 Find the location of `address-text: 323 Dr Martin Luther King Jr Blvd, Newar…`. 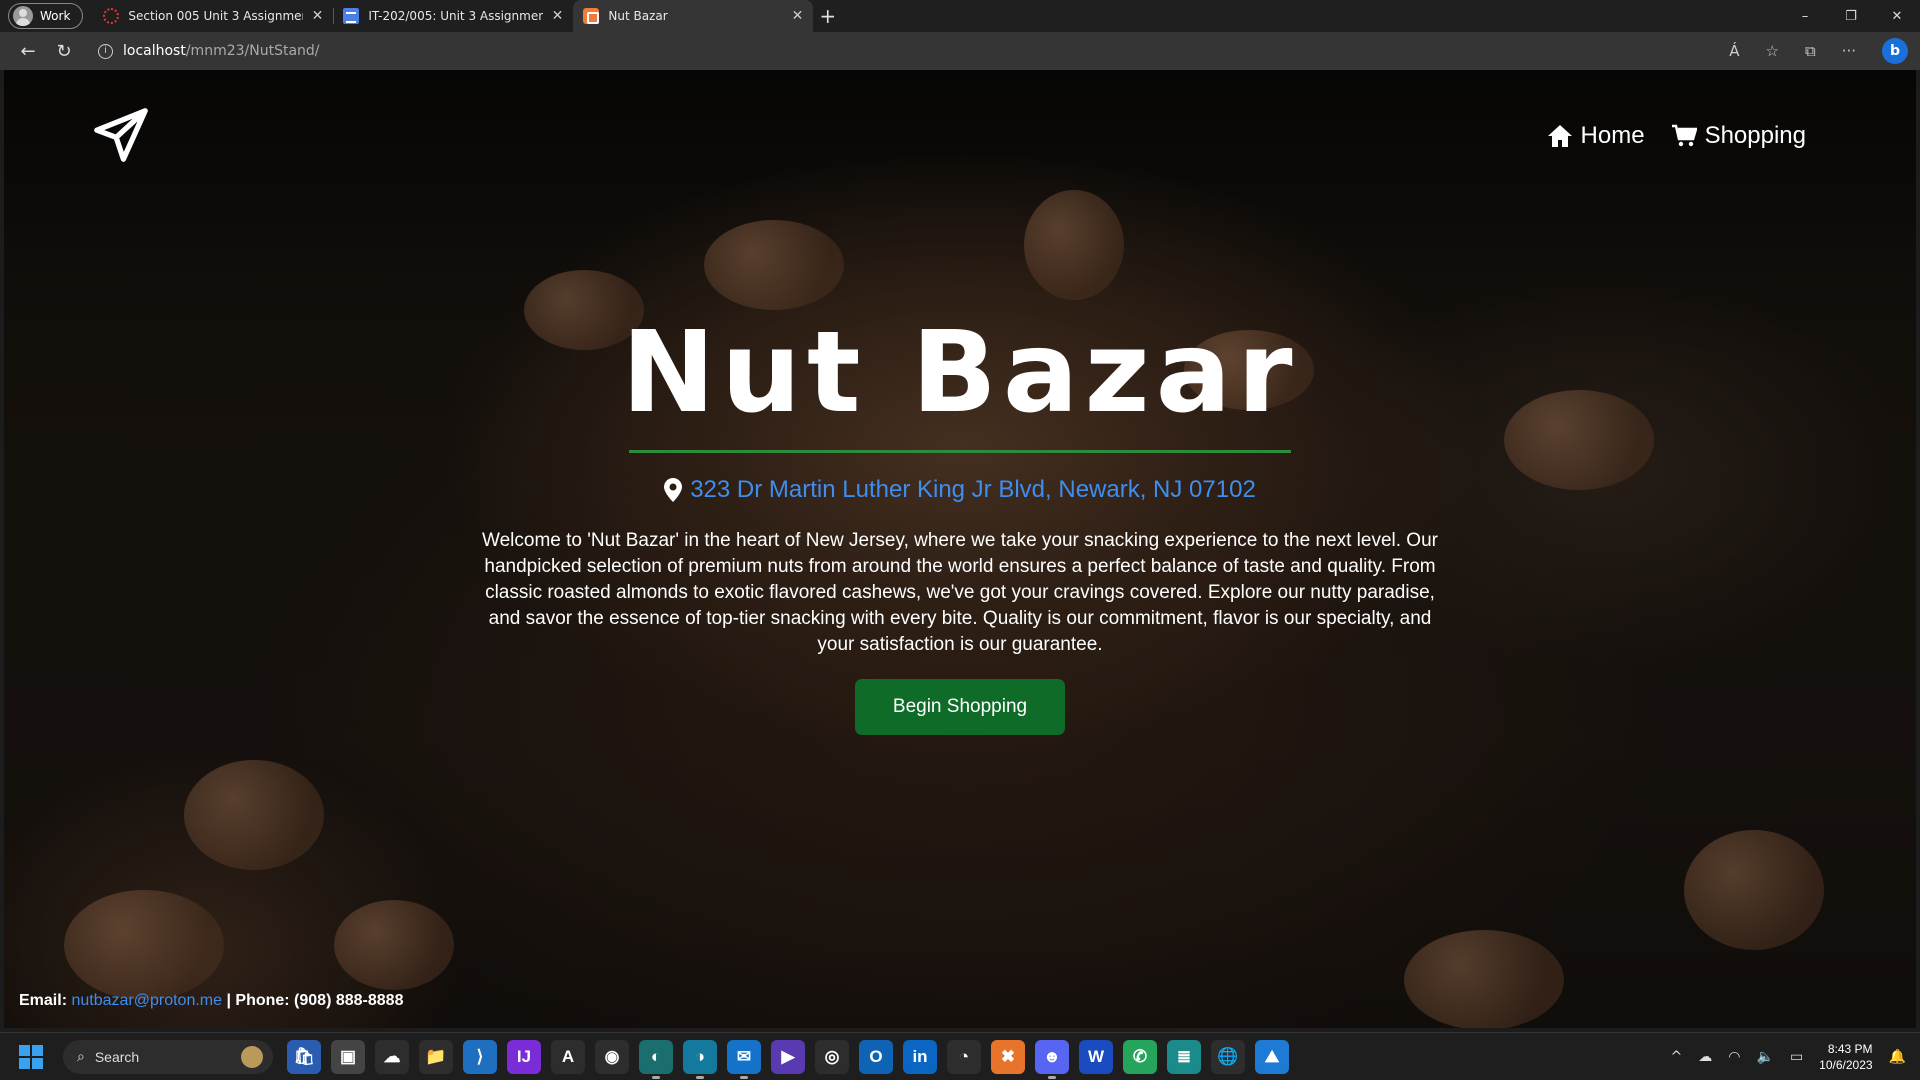

address-text: 323 Dr Martin Luther King Jr Blvd, Newar… is located at coordinates (973, 489).